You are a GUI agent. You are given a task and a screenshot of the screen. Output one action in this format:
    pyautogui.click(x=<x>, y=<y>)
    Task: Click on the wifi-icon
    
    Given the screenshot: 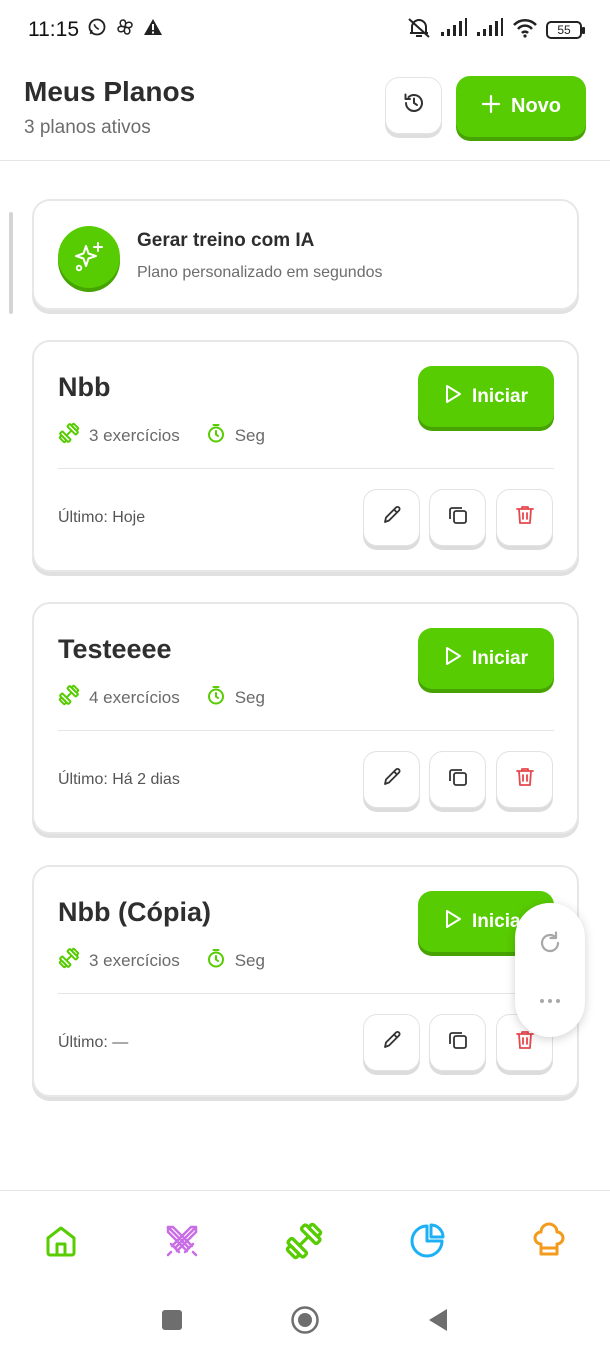 What is the action you would take?
    pyautogui.click(x=525, y=30)
    